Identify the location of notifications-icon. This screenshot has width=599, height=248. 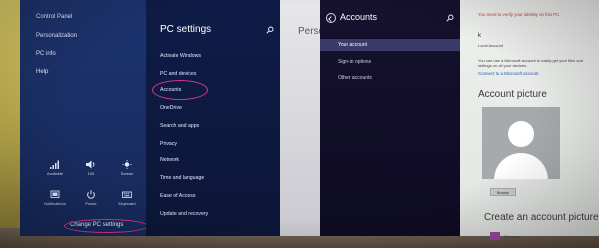
(55, 194).